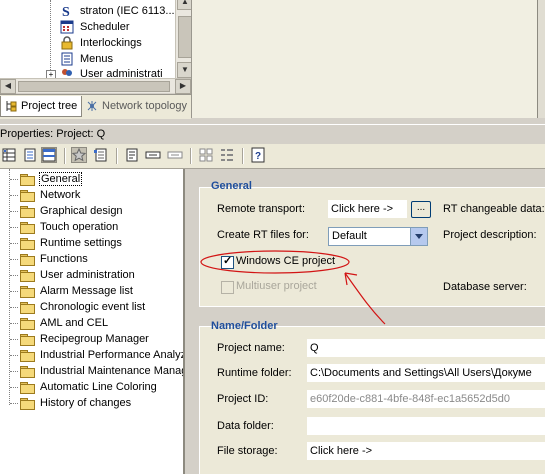 This screenshot has width=545, height=474. Describe the element at coordinates (60, 195) in the screenshot. I see `category-label: Network` at that location.